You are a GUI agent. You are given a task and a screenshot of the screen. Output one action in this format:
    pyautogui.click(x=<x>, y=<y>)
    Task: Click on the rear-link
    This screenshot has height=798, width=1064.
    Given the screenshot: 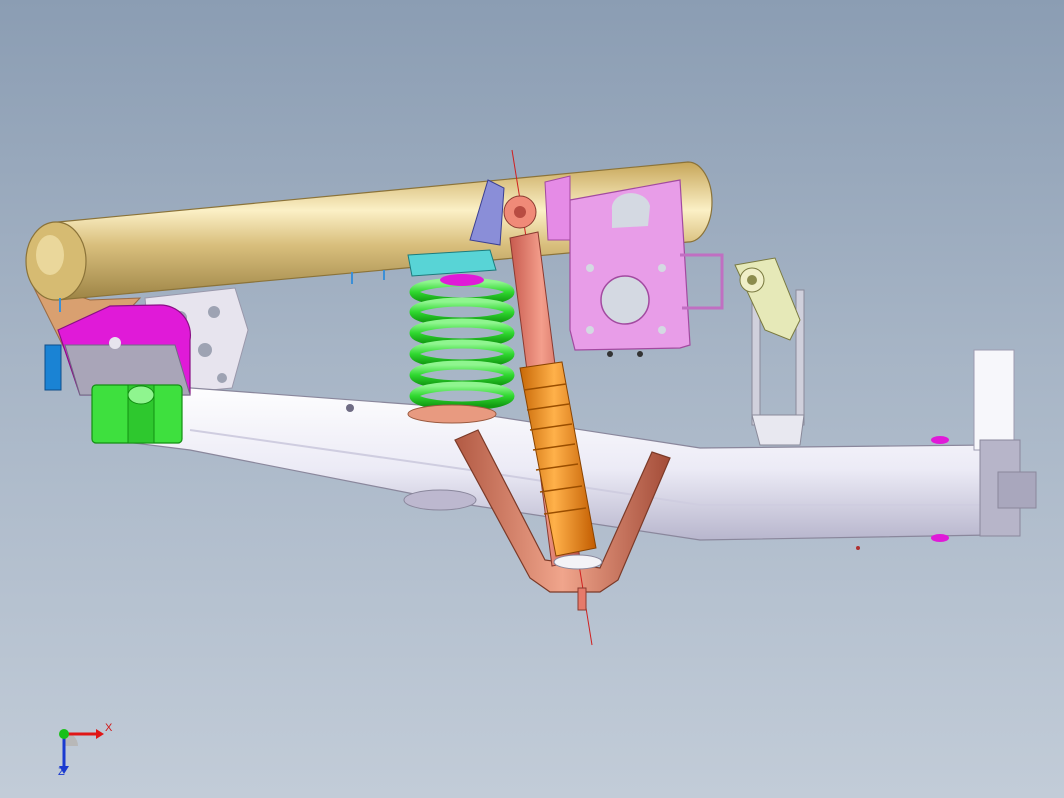 What is the action you would take?
    pyautogui.click(x=769, y=351)
    